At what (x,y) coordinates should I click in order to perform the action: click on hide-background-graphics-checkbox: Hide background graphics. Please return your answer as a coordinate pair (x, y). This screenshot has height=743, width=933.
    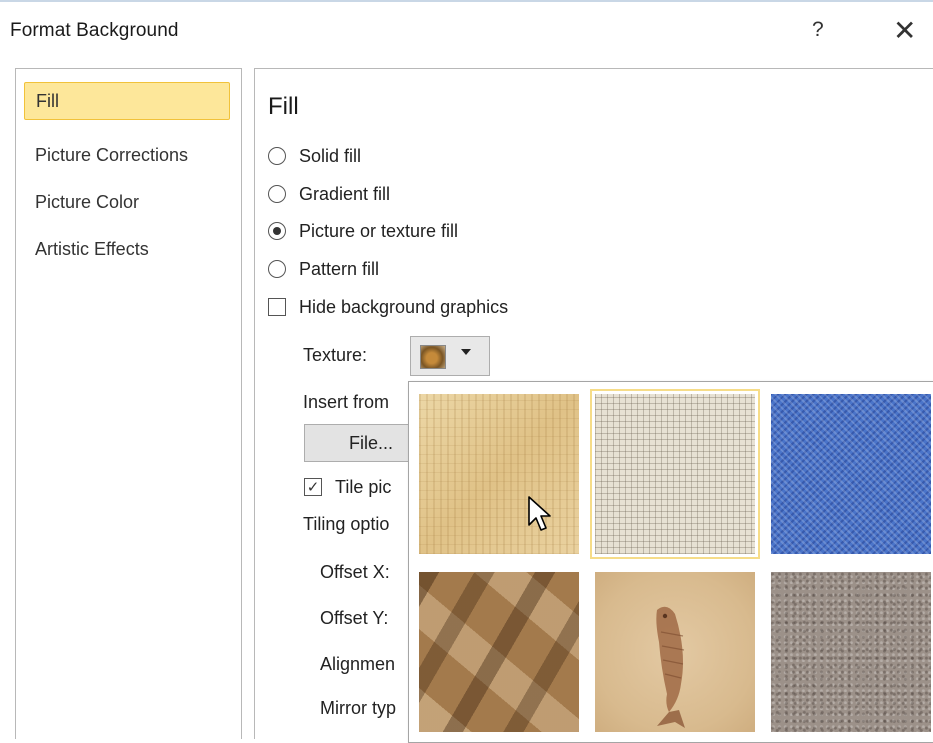
    Looking at the image, I should click on (388, 307).